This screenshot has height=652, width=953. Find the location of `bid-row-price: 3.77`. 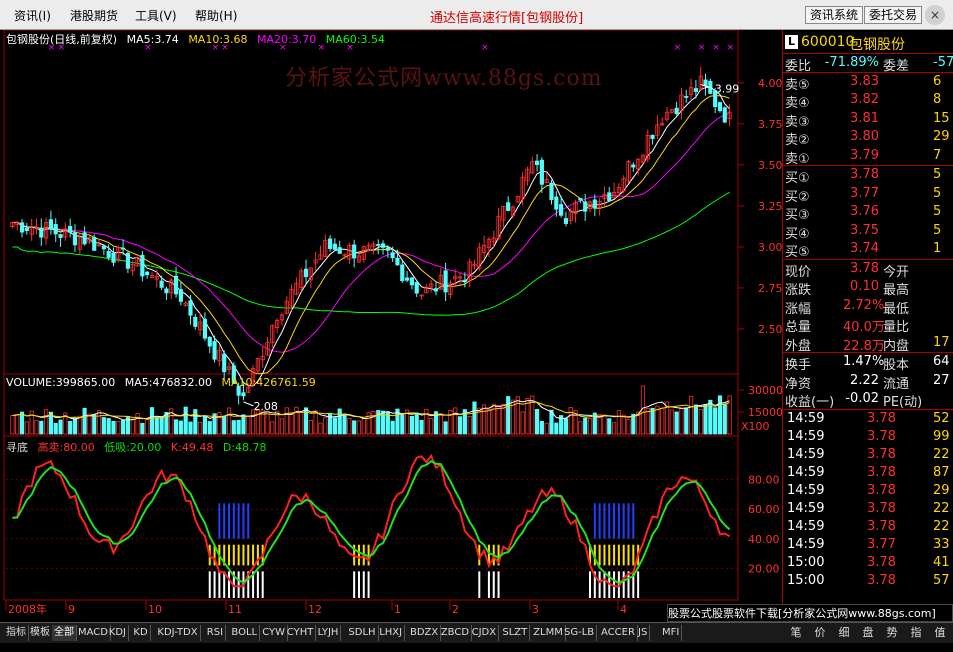

bid-row-price: 3.77 is located at coordinates (864, 193).